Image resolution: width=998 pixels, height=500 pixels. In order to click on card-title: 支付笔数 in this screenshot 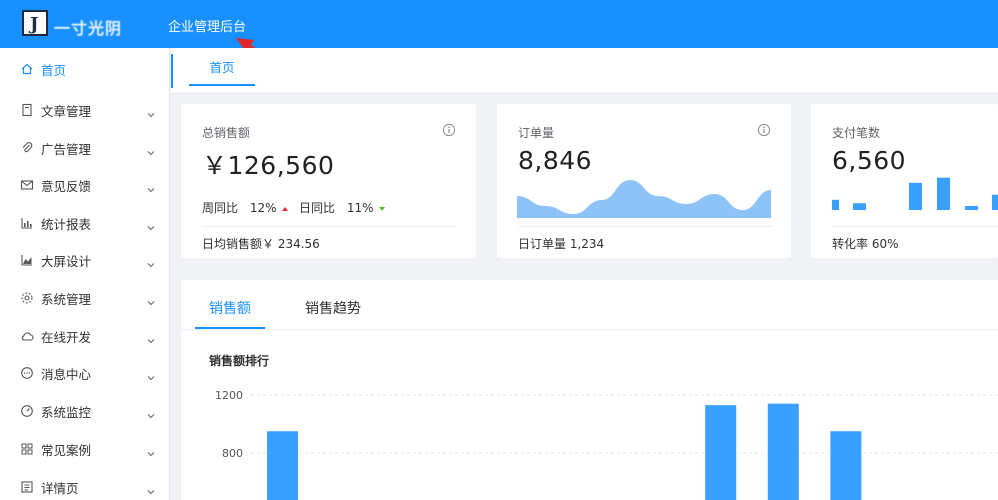, I will do `click(856, 133)`.